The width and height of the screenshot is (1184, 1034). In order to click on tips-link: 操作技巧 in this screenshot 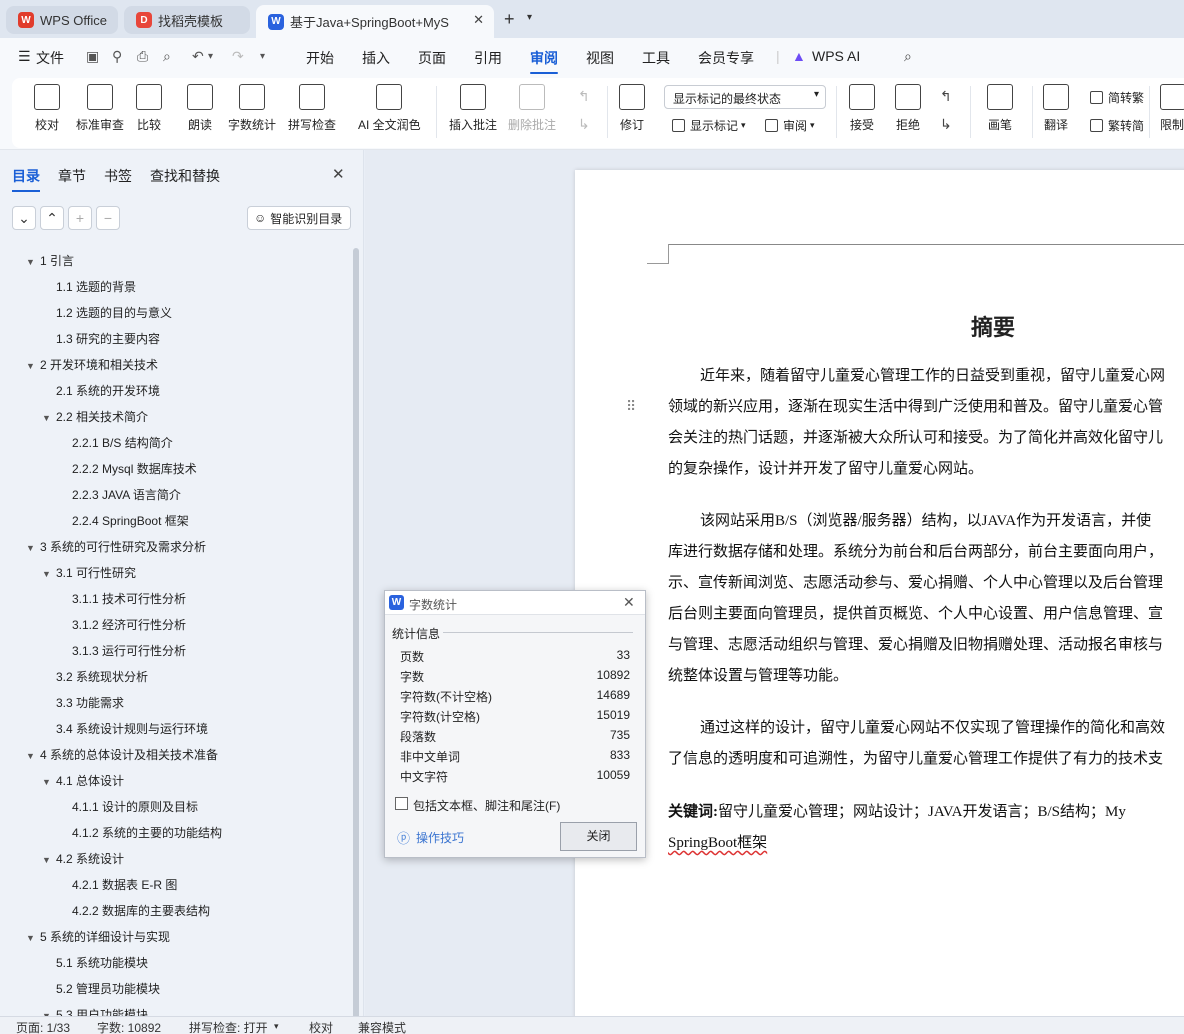, I will do `click(440, 837)`.